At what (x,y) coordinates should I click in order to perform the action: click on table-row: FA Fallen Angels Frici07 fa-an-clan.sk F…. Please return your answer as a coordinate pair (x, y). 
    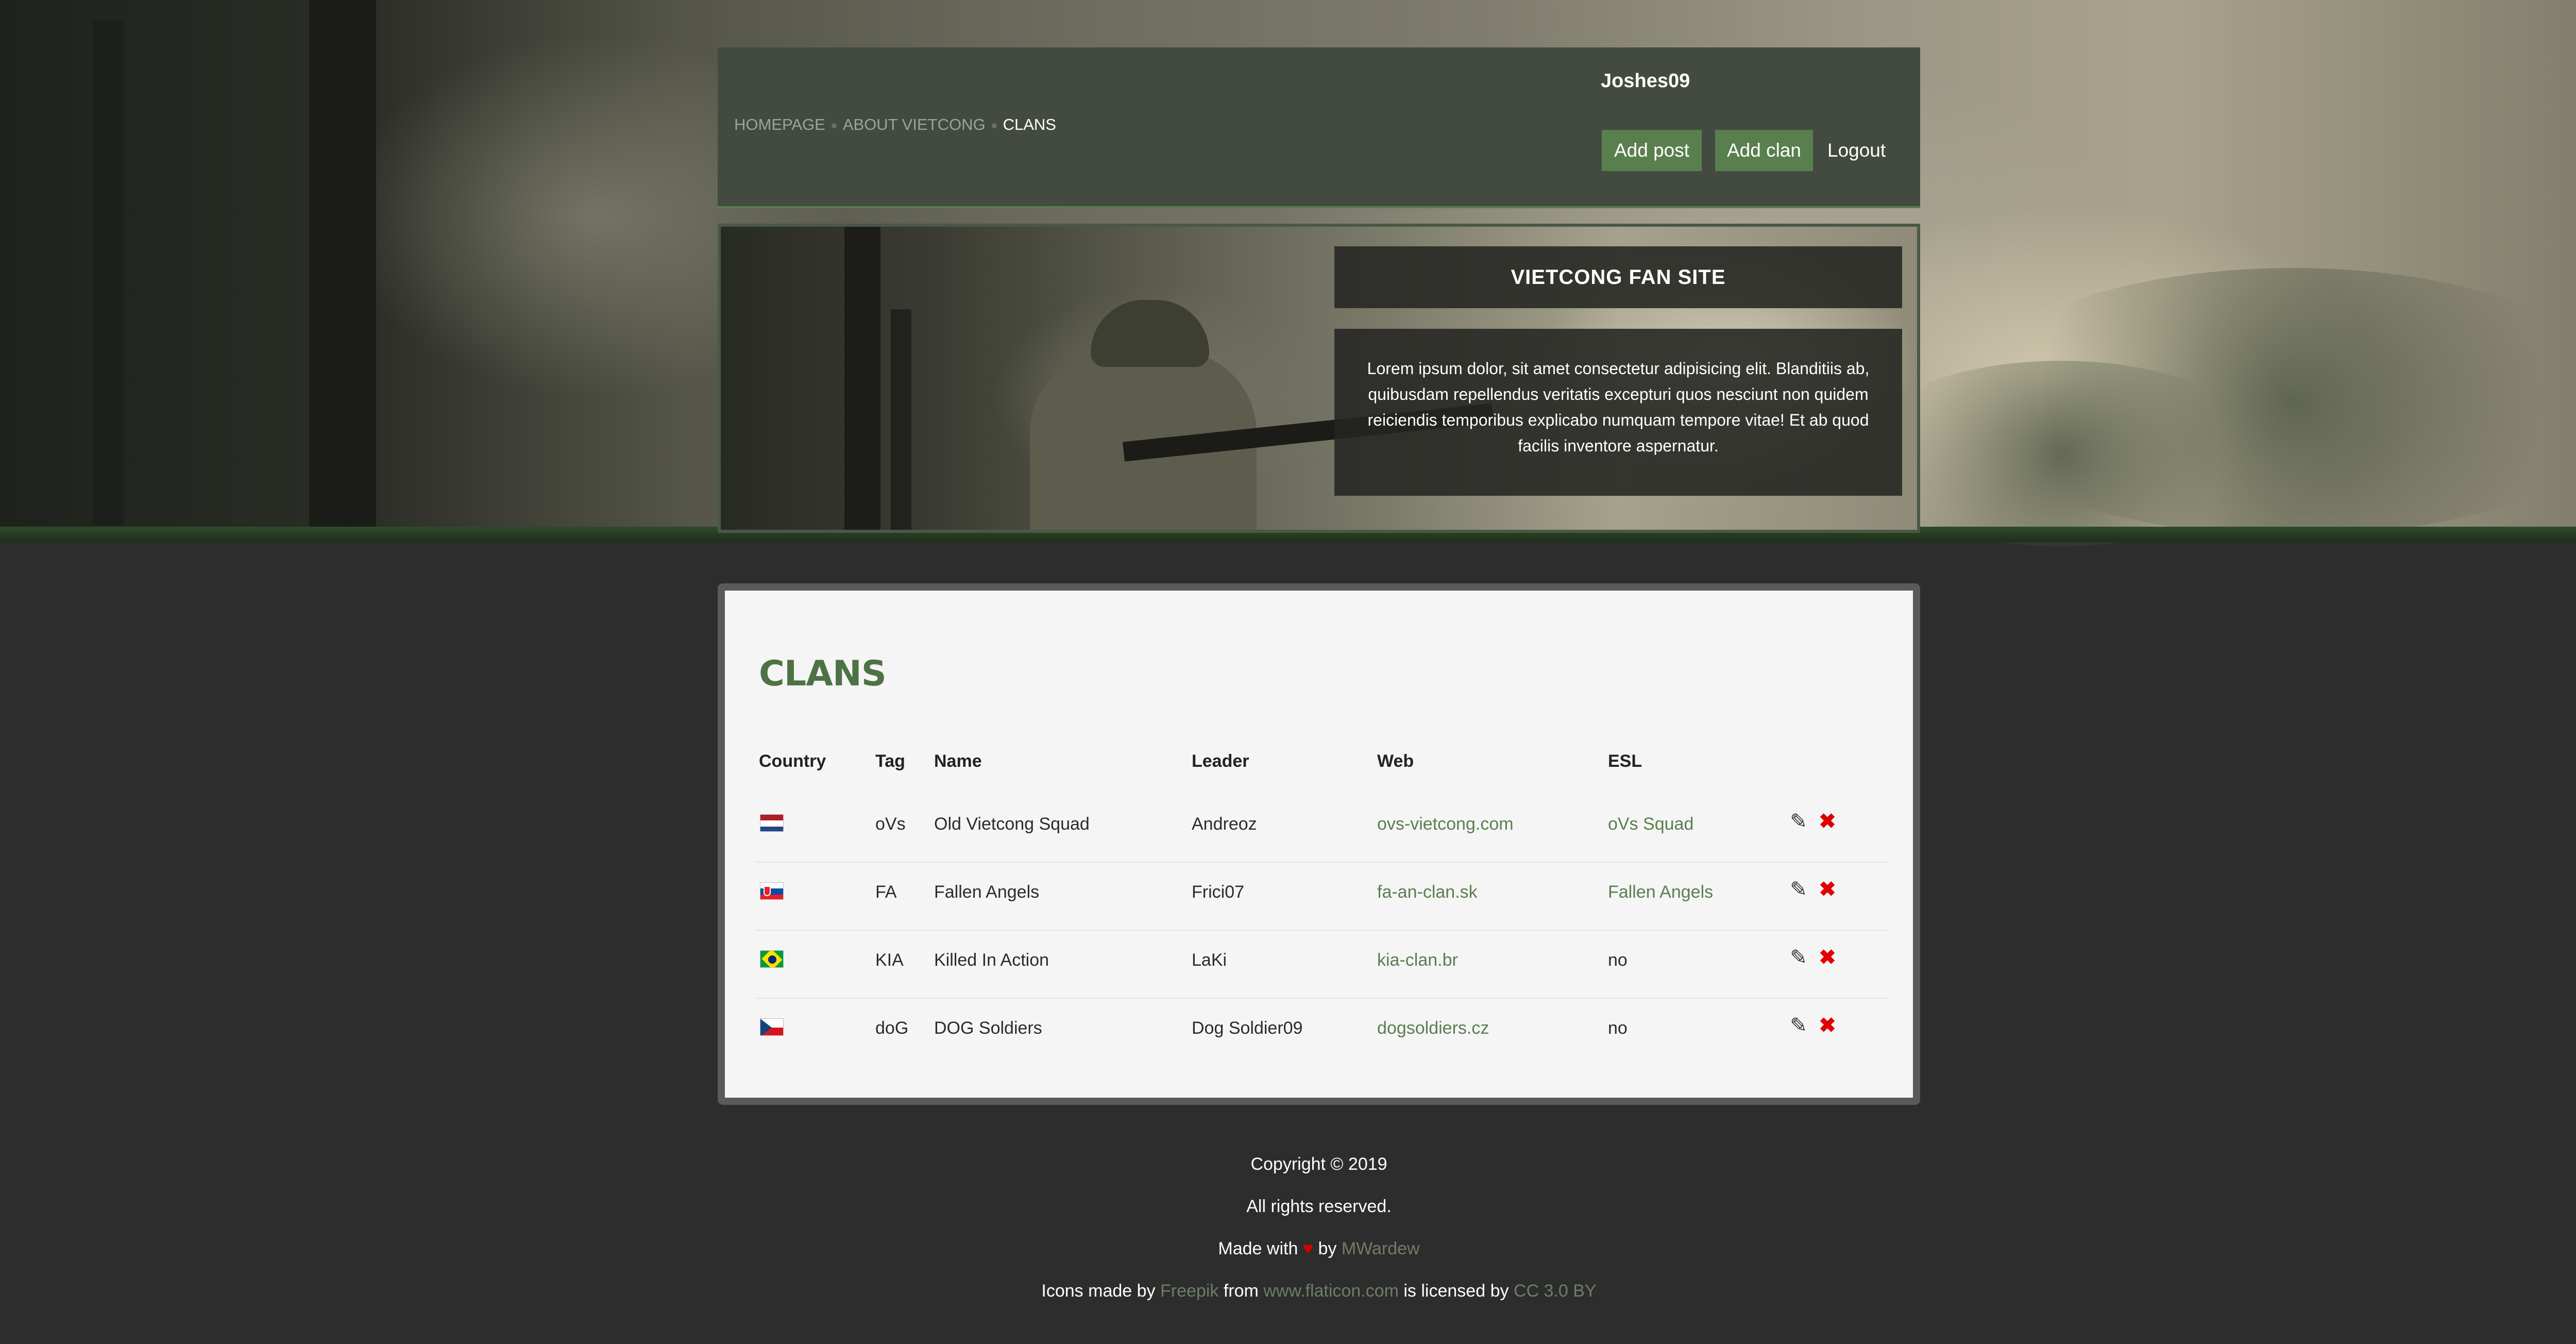
    Looking at the image, I should click on (1322, 897).